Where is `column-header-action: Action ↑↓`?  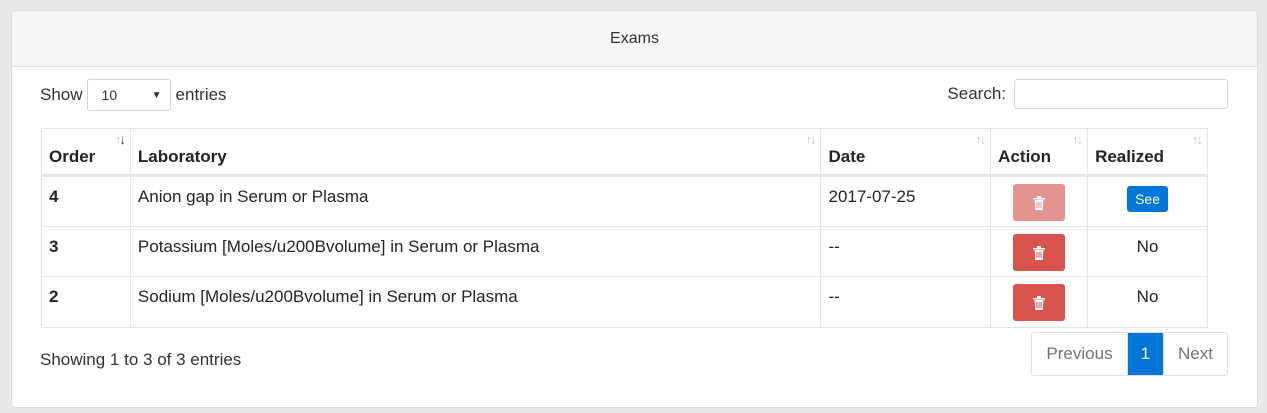 column-header-action: Action ↑↓ is located at coordinates (1040, 153).